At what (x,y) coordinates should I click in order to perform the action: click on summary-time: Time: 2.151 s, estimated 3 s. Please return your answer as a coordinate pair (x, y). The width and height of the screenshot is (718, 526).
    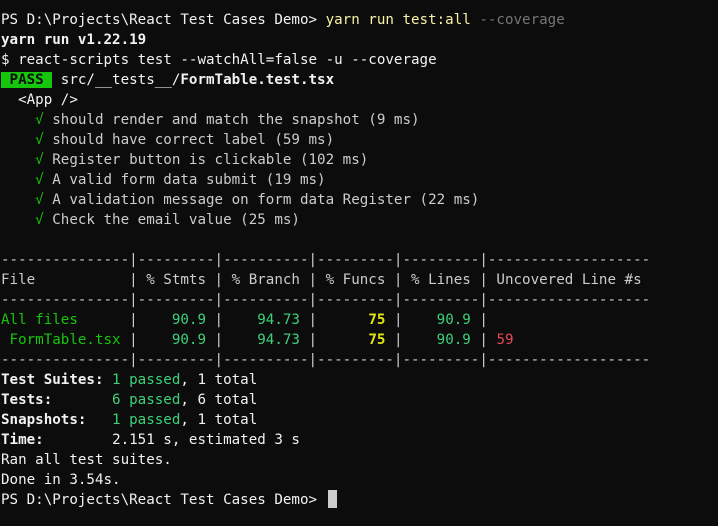
    Looking at the image, I should click on (359, 440).